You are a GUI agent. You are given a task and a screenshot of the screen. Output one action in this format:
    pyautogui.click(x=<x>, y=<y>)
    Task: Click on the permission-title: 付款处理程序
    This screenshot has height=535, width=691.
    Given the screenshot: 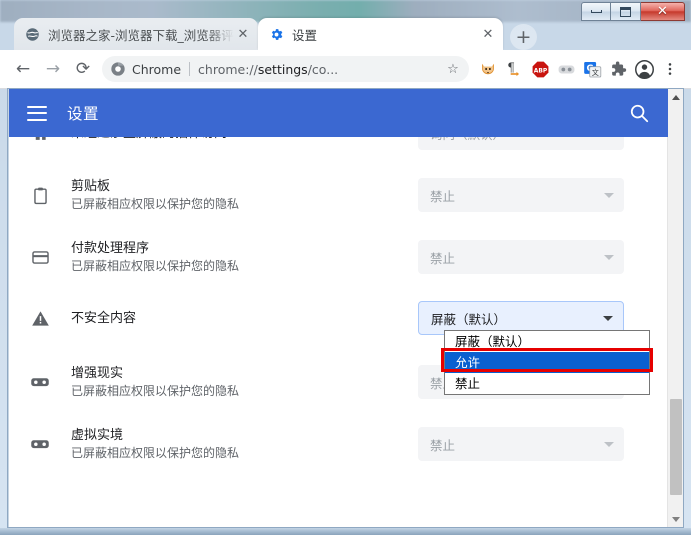 What is the action you would take?
    pyautogui.click(x=110, y=248)
    